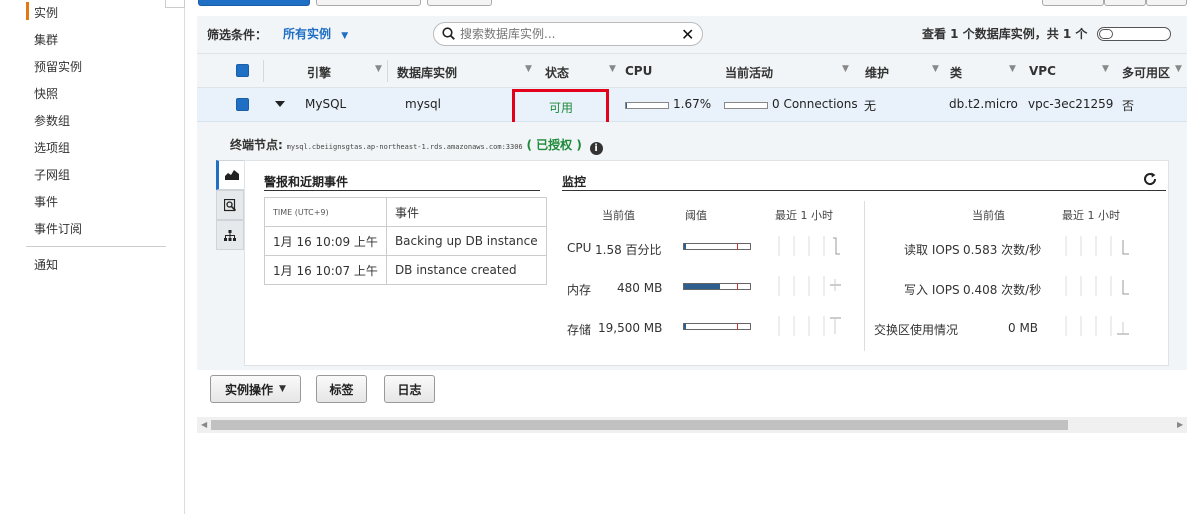  Describe the element at coordinates (448, 33) in the screenshot. I see `search-icon` at that location.